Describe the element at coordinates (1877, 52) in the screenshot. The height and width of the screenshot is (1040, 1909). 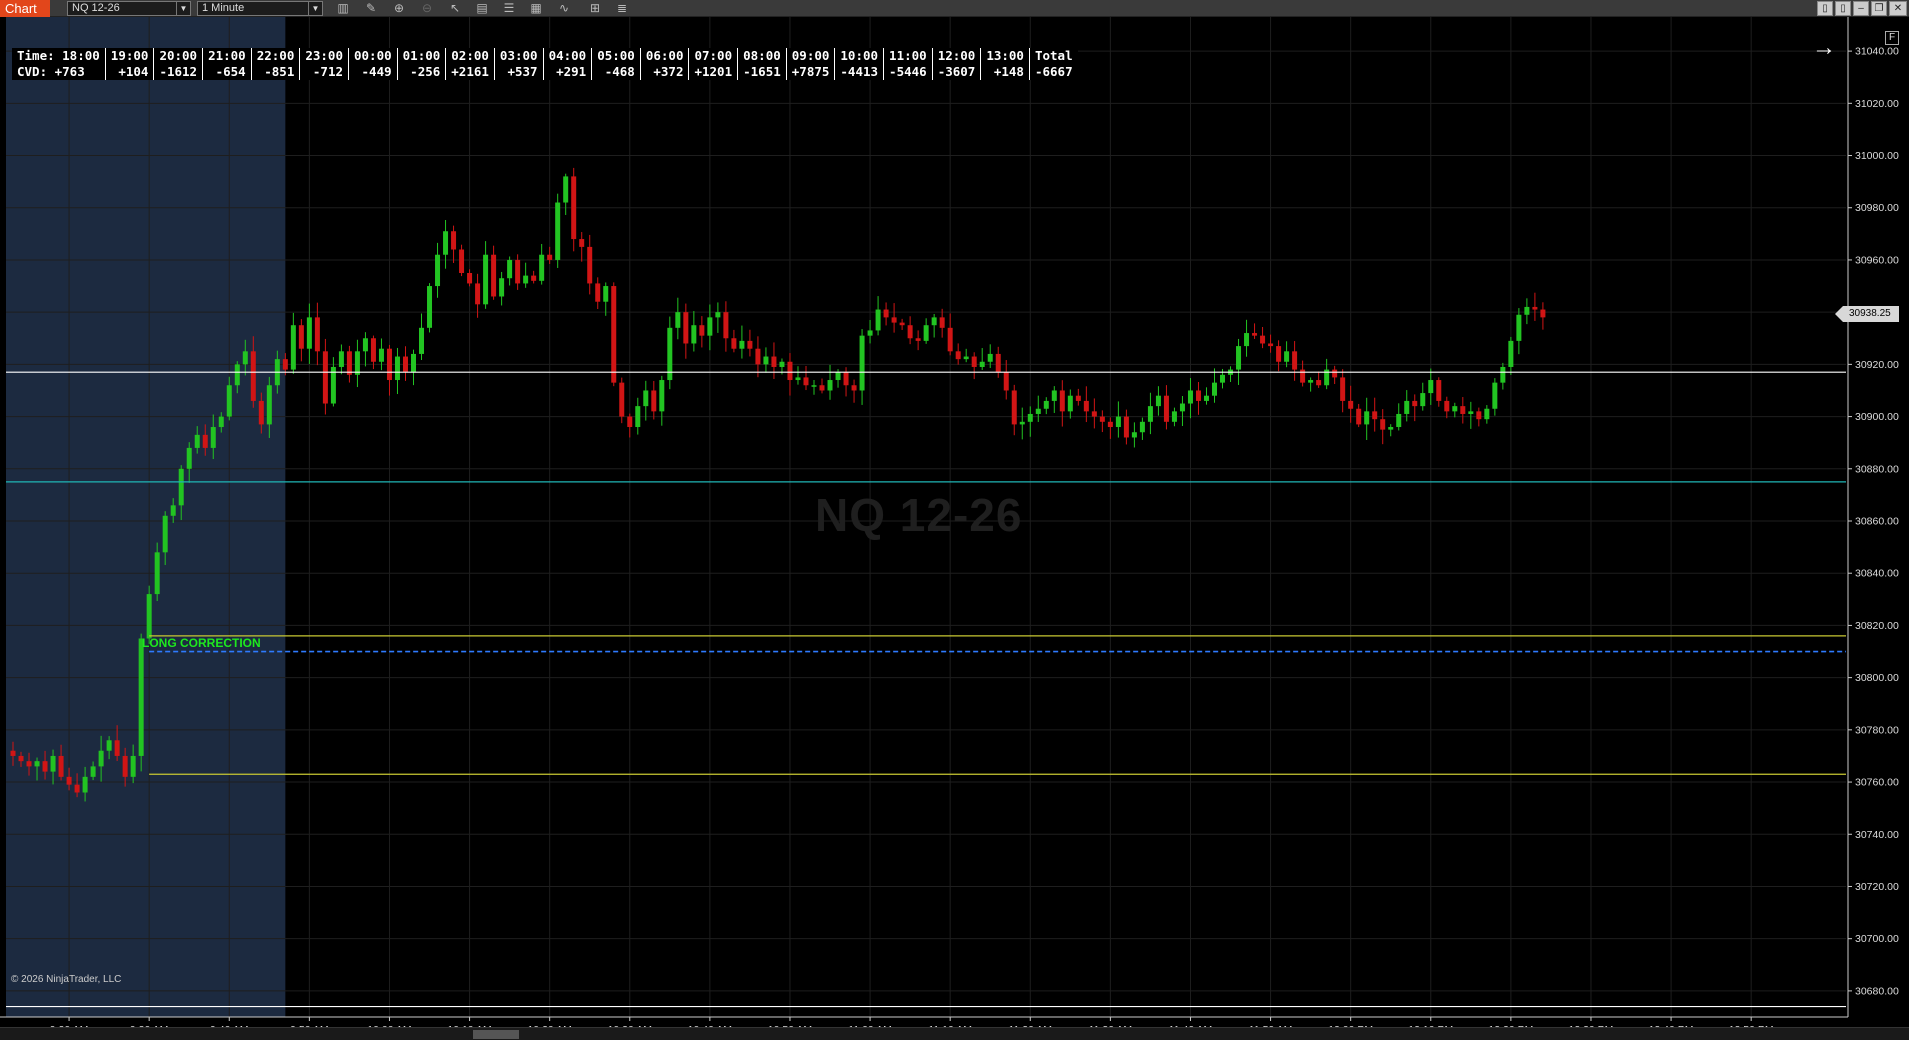
I see `price-tick-label: 31040.00` at that location.